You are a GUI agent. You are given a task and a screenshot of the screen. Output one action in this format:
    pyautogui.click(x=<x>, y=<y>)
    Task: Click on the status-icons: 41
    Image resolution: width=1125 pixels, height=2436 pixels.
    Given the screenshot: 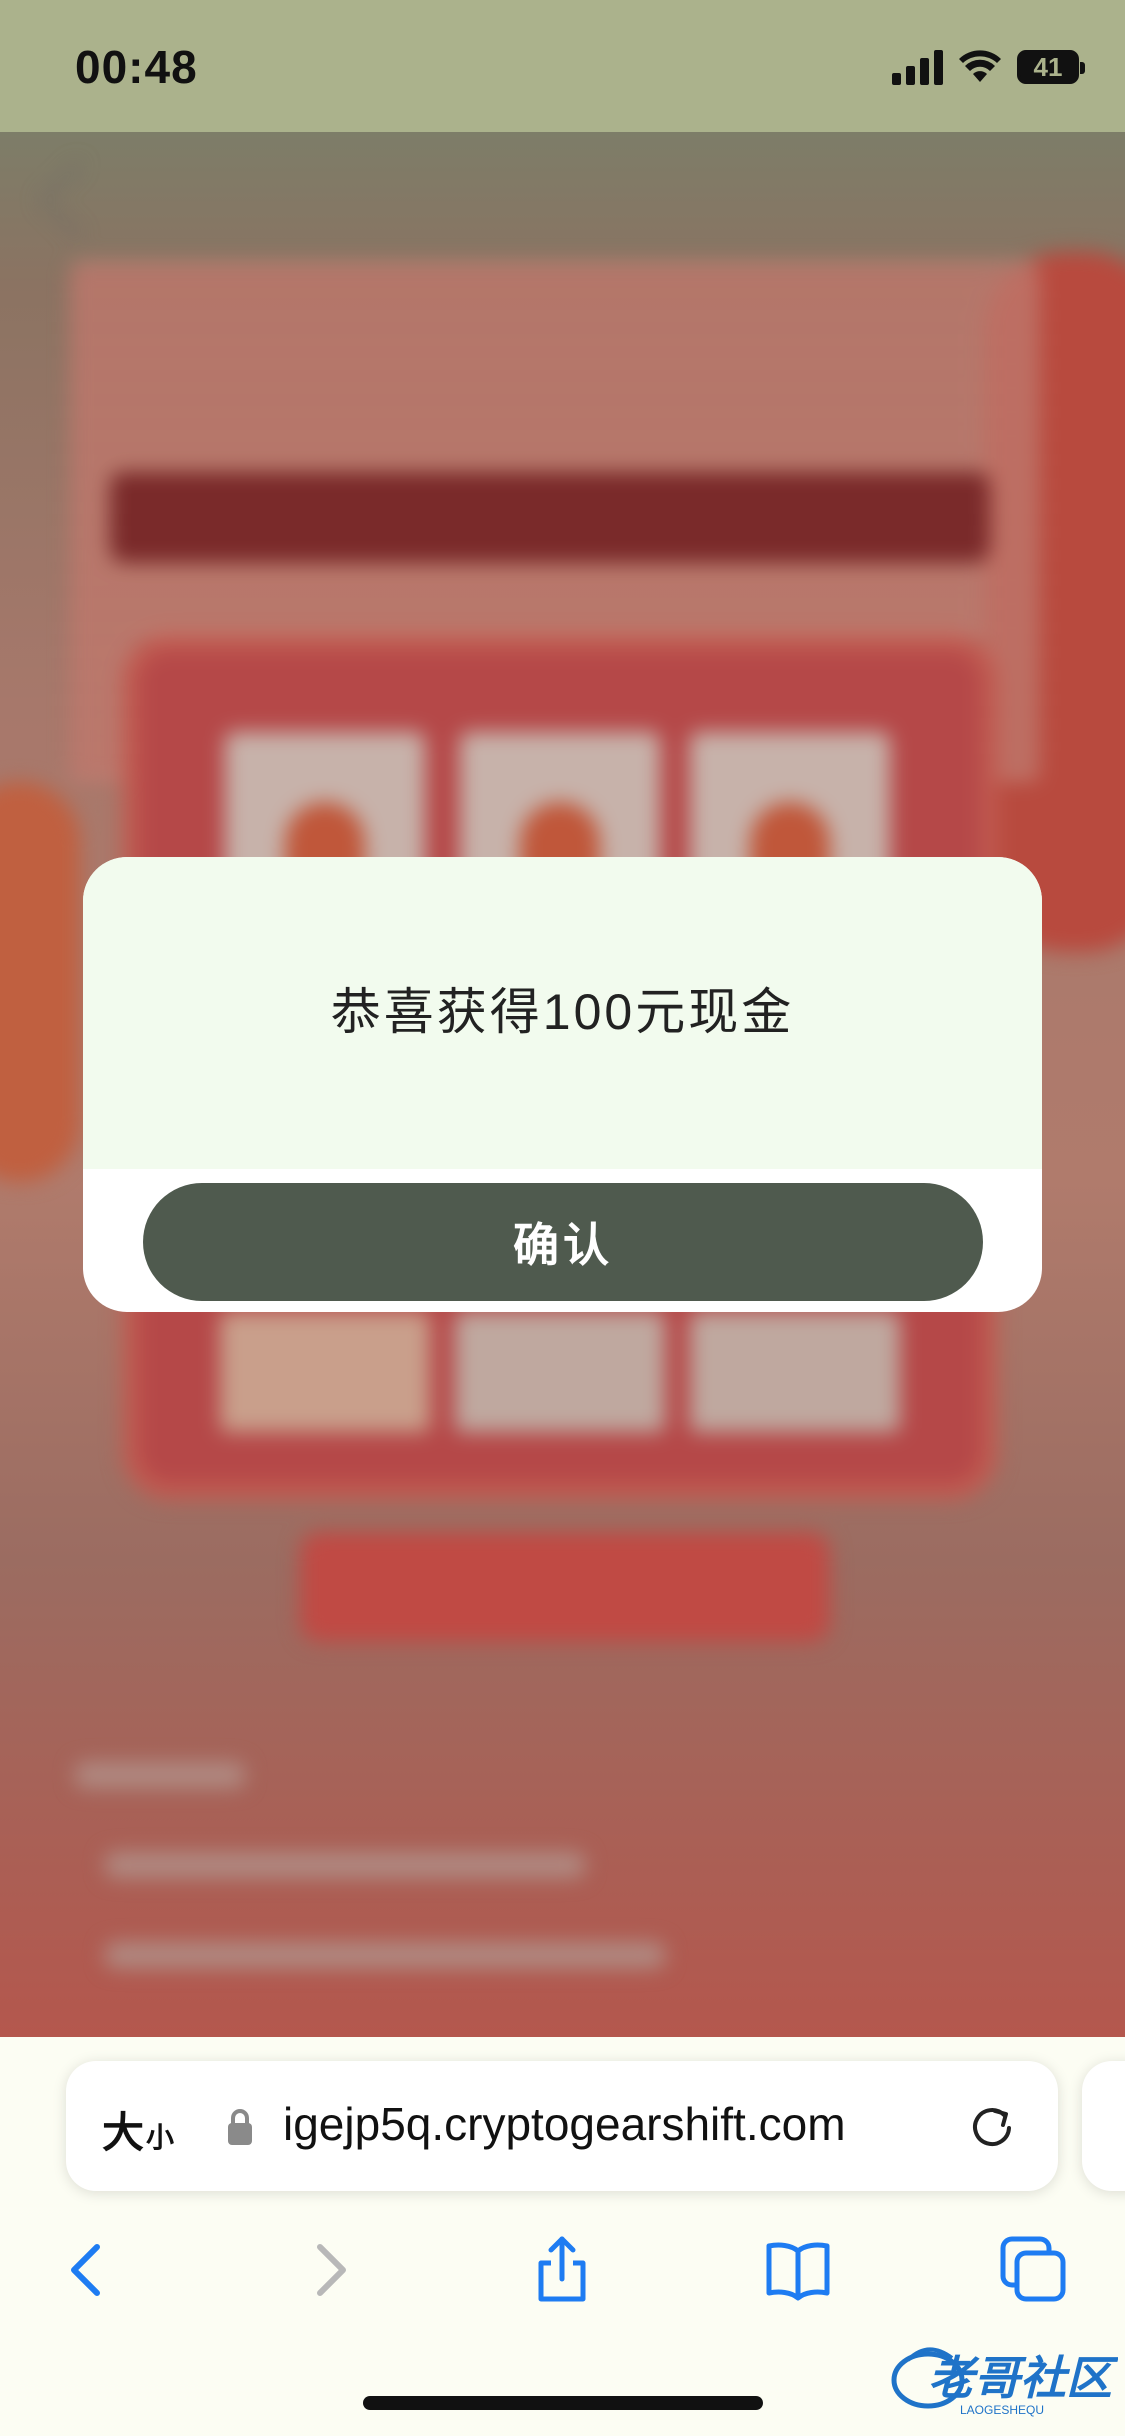 What is the action you would take?
    pyautogui.click(x=988, y=67)
    